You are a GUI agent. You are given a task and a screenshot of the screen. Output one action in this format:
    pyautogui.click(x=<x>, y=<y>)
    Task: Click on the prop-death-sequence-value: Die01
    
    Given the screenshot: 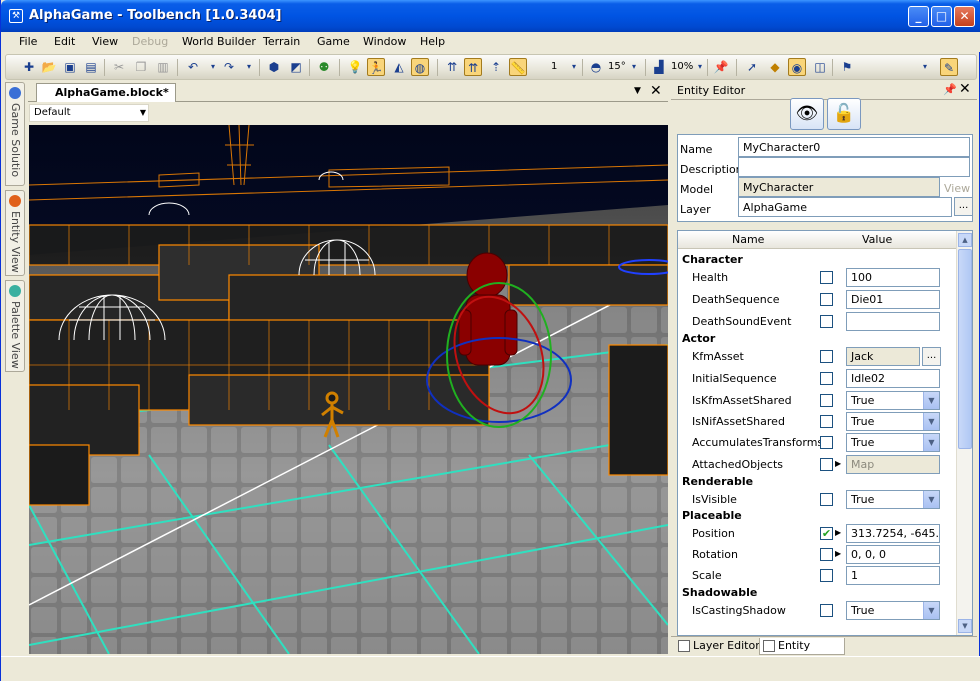 What is the action you would take?
    pyautogui.click(x=893, y=299)
    